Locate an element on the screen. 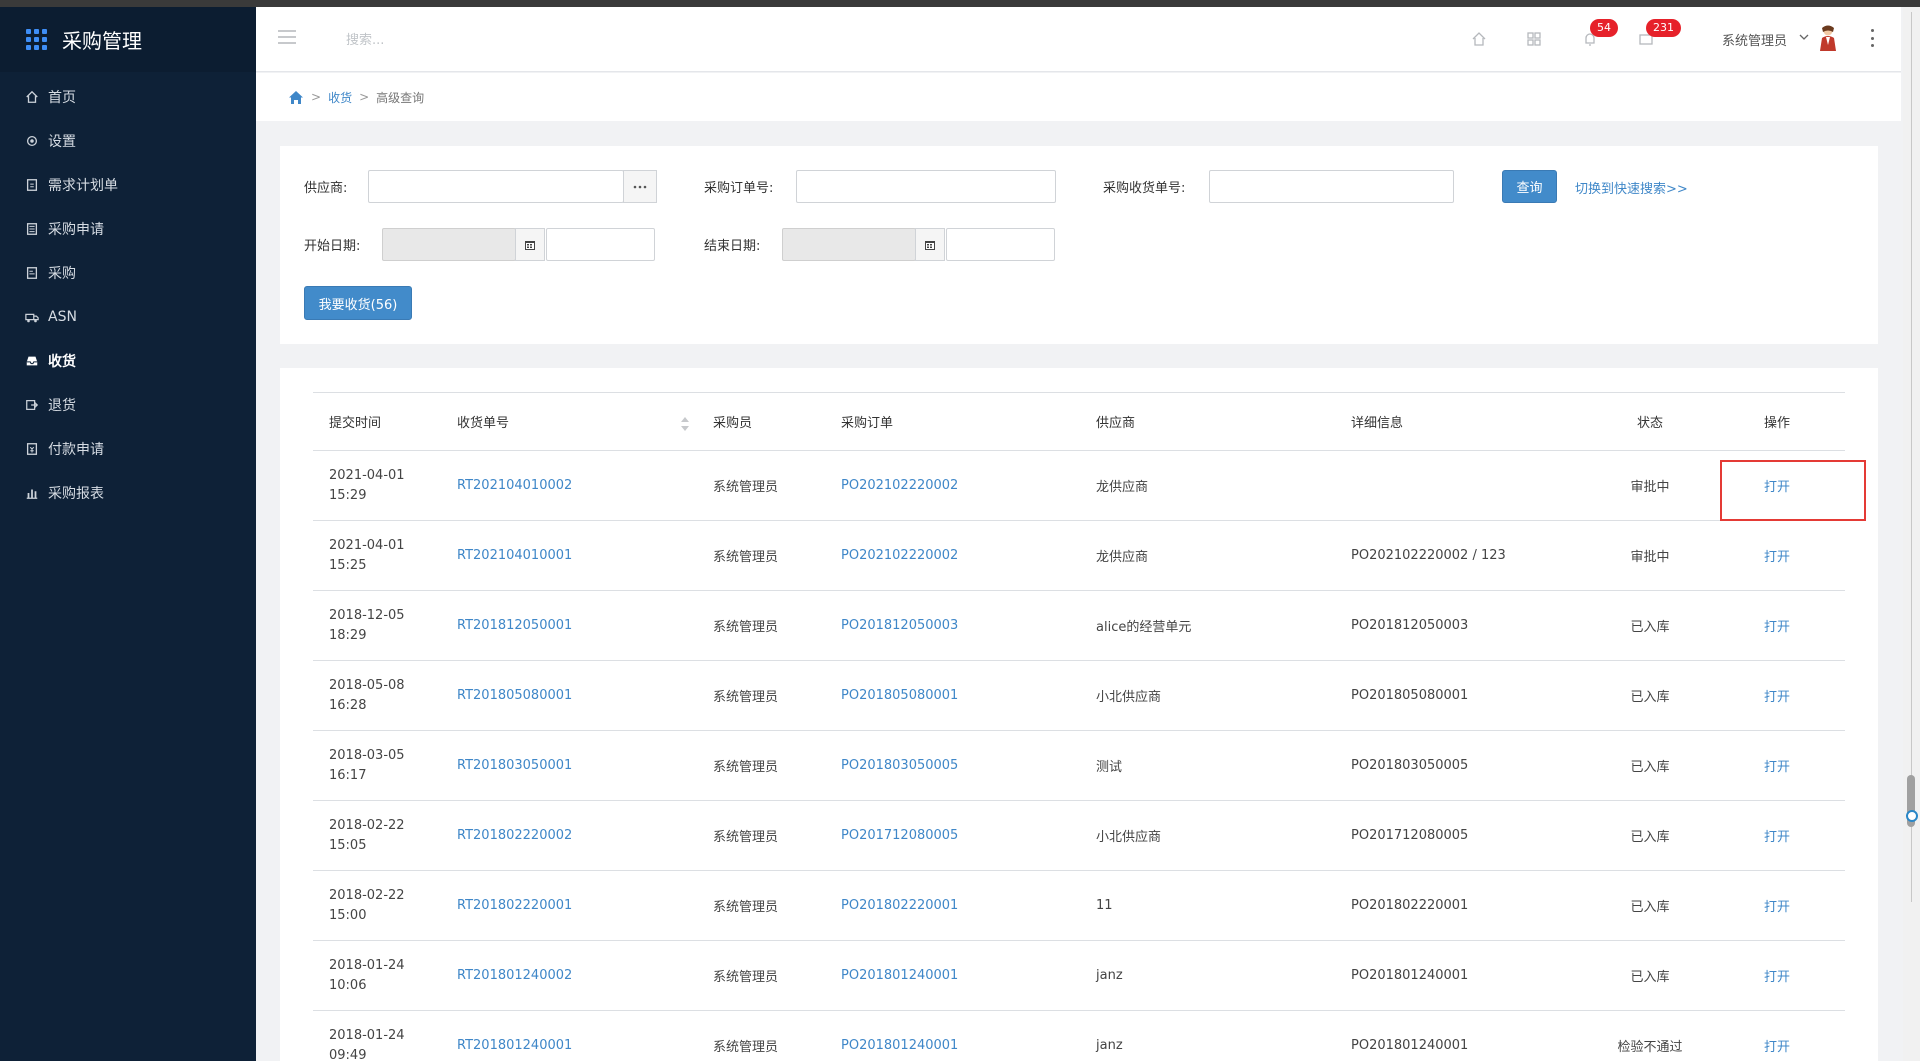 This screenshot has width=1920, height=1061. cell-receipt-link: RT202104010002 is located at coordinates (569, 485).